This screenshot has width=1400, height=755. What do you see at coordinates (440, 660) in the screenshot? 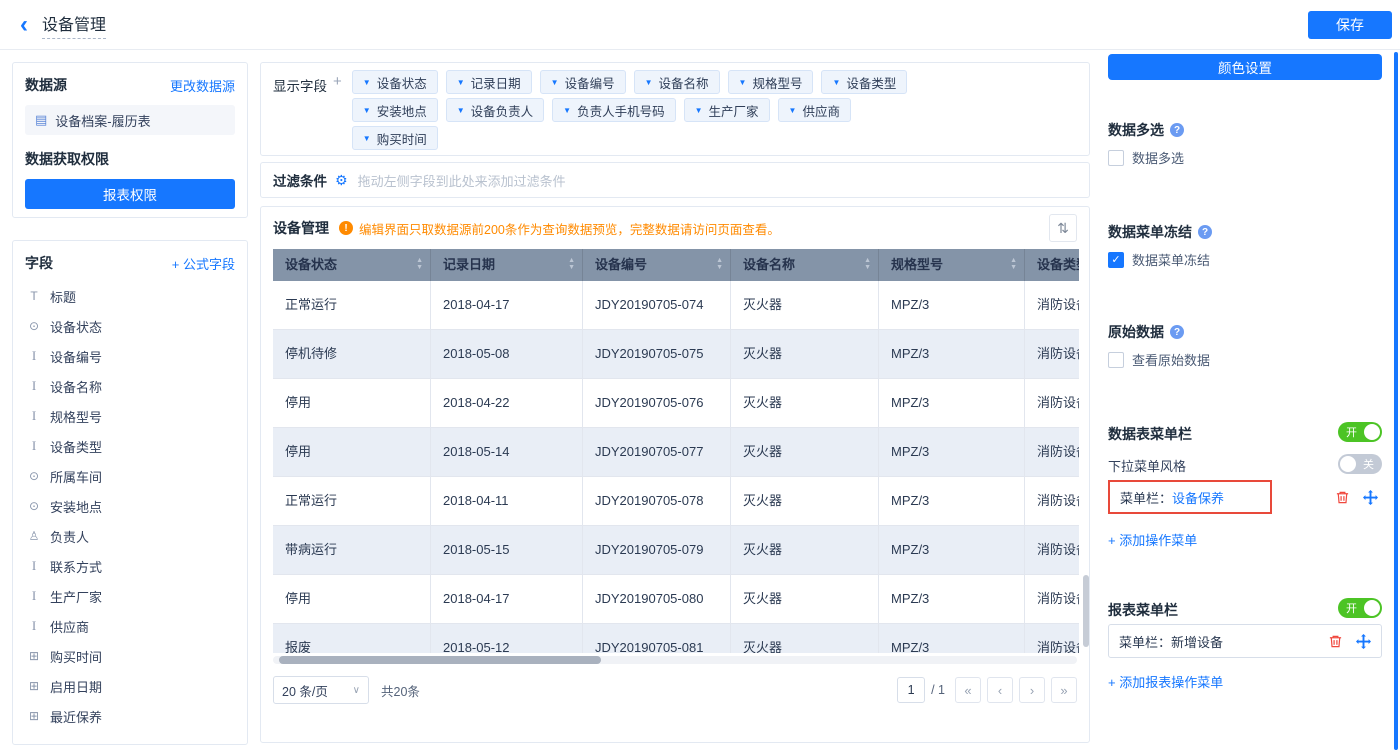
I see `scrollbar-thumb` at bounding box center [440, 660].